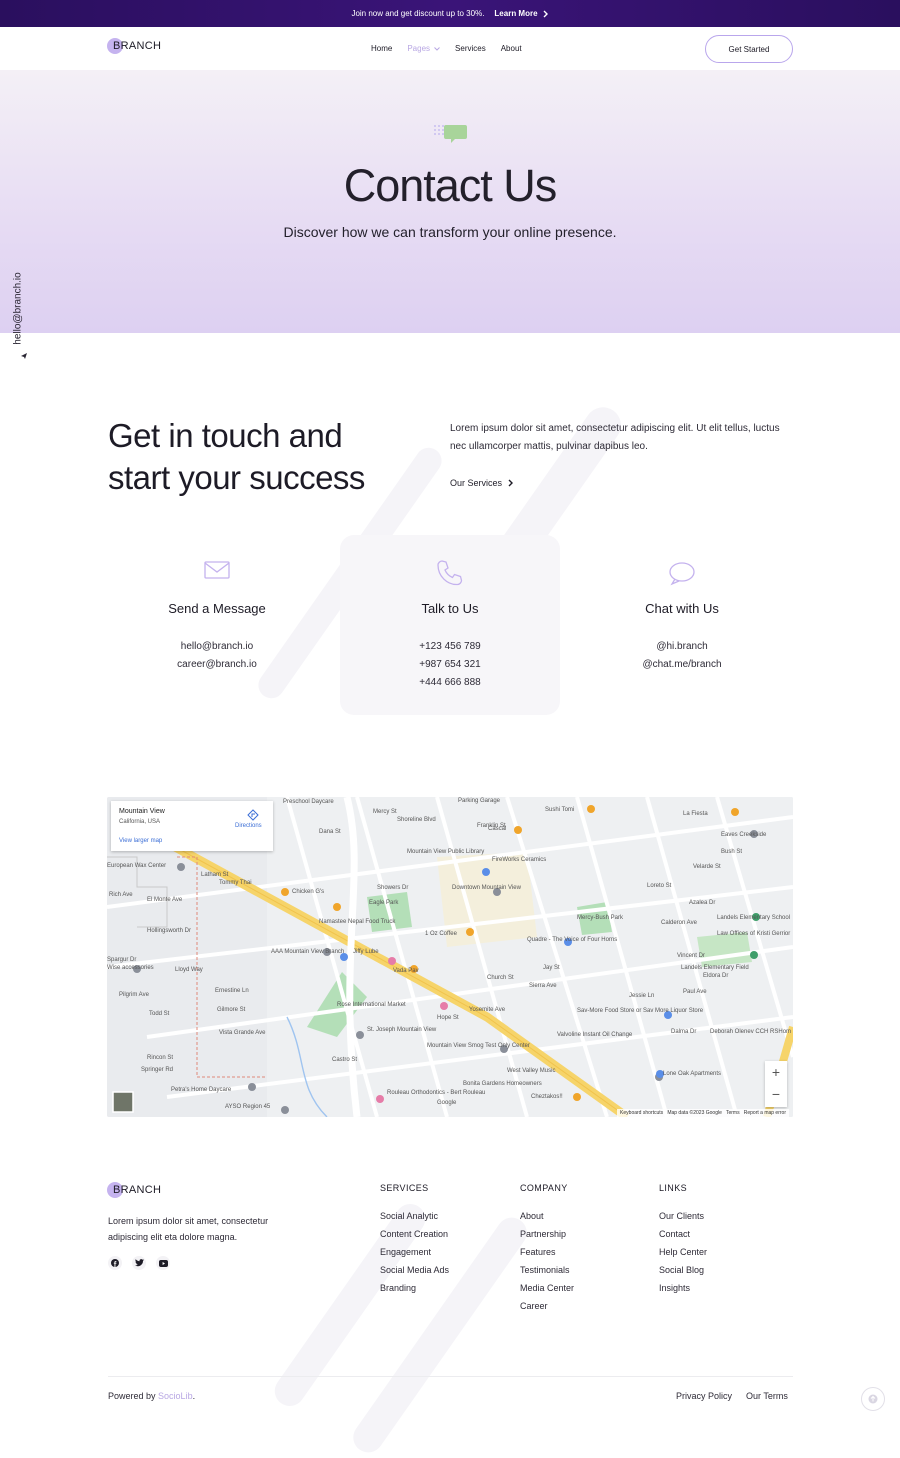  I want to click on footer-link: Features, so click(547, 1252).